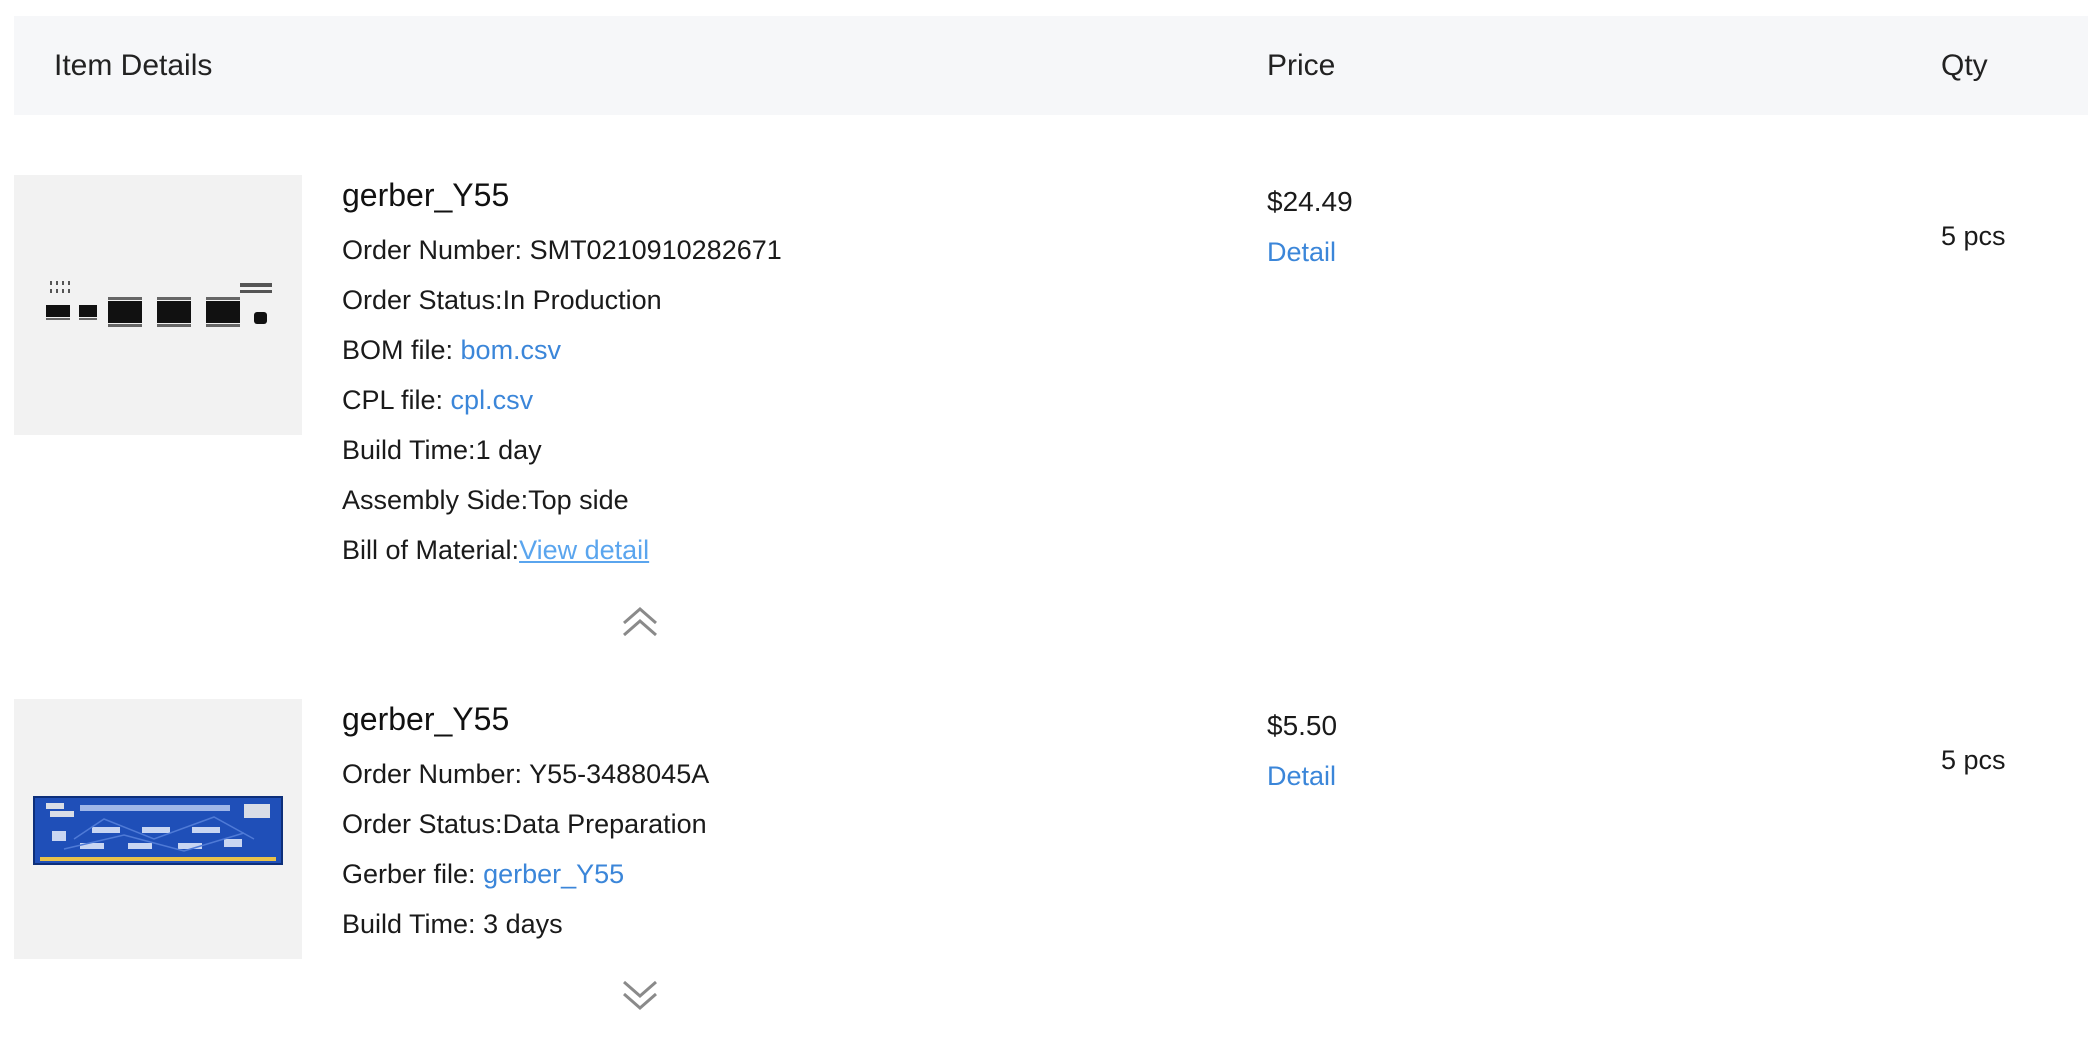 The image size is (2088, 1042). Describe the element at coordinates (1301, 65) in the screenshot. I see `header-price: Price` at that location.